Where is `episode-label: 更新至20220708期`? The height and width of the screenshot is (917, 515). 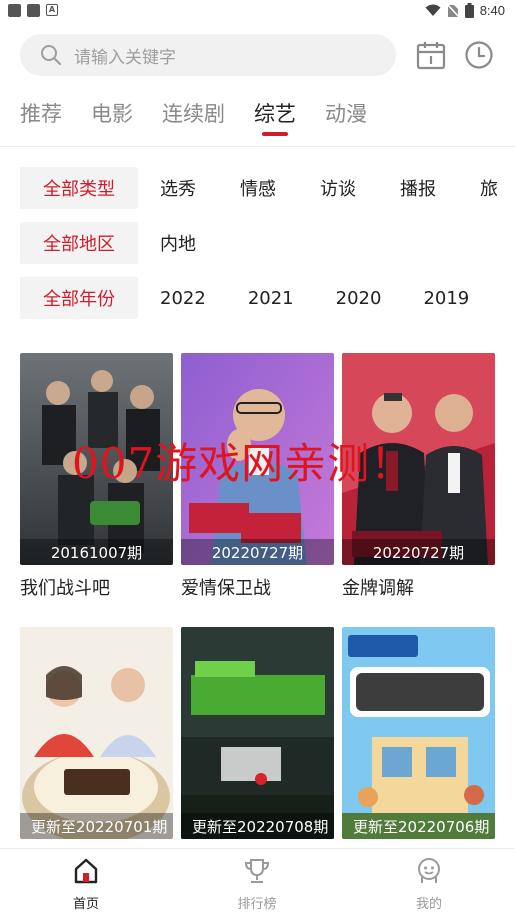
episode-label: 更新至20220708期 is located at coordinates (257, 826).